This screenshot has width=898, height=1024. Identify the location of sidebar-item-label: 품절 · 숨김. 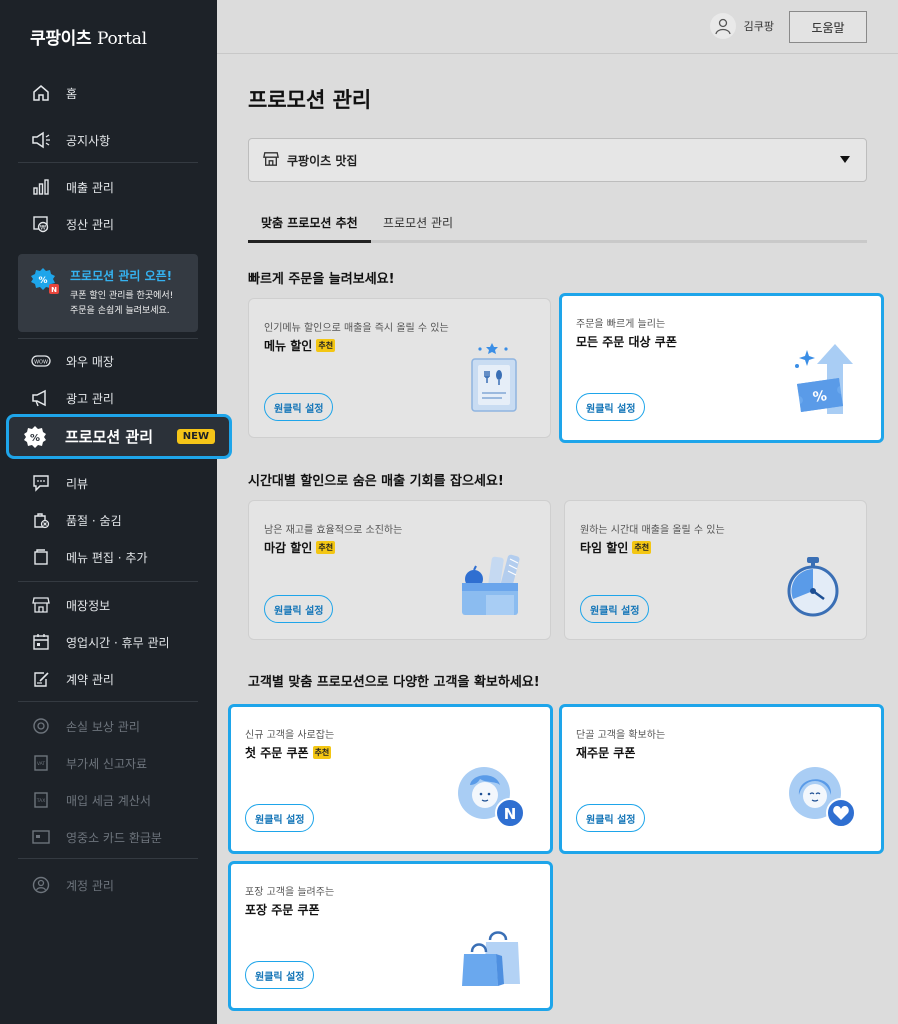
(94, 520).